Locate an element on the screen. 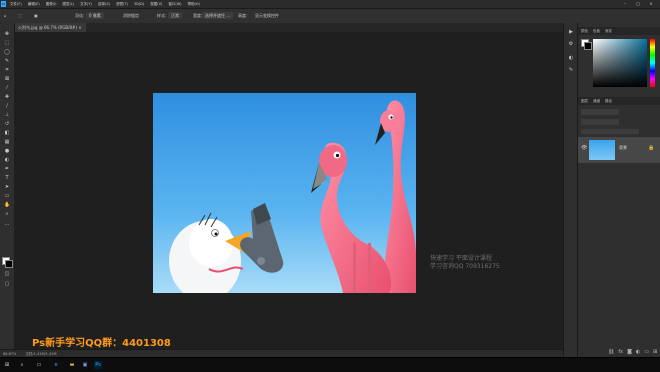 Image resolution: width=660 pixels, height=372 pixels. visibility-eye-icon: 👁 is located at coordinates (584, 148).